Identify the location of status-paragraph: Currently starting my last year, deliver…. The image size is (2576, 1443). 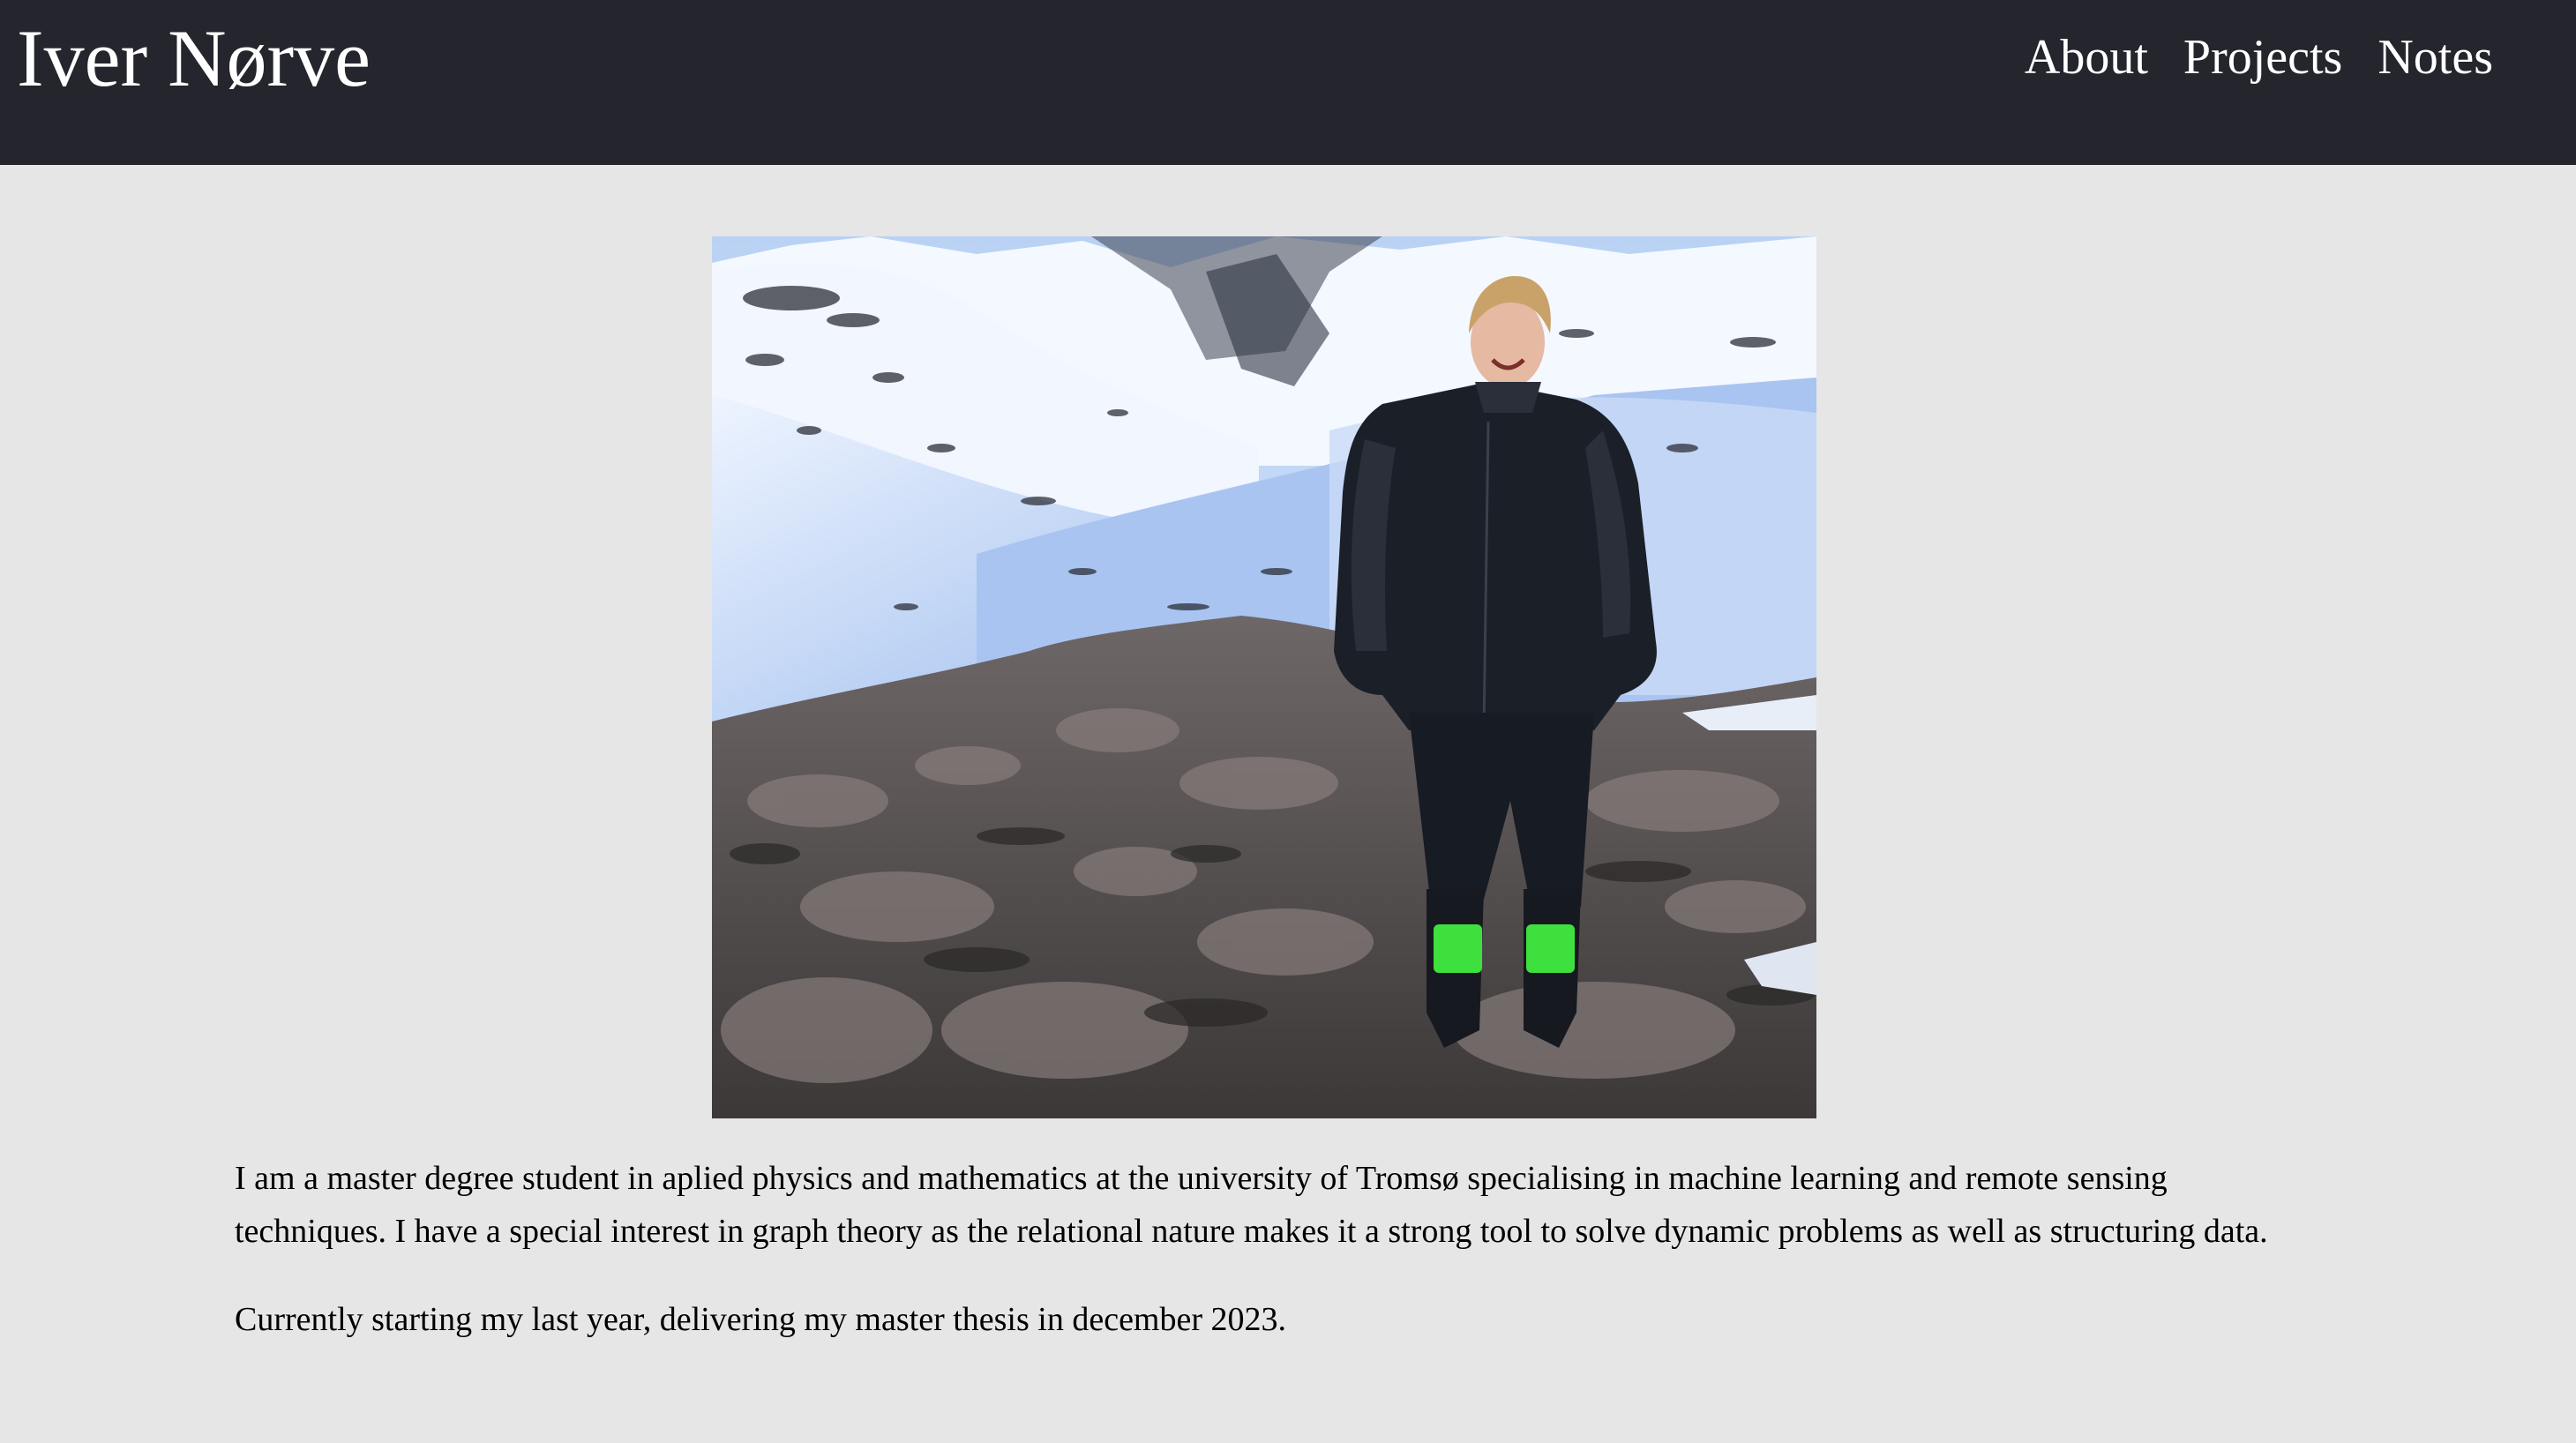
(761, 1319).